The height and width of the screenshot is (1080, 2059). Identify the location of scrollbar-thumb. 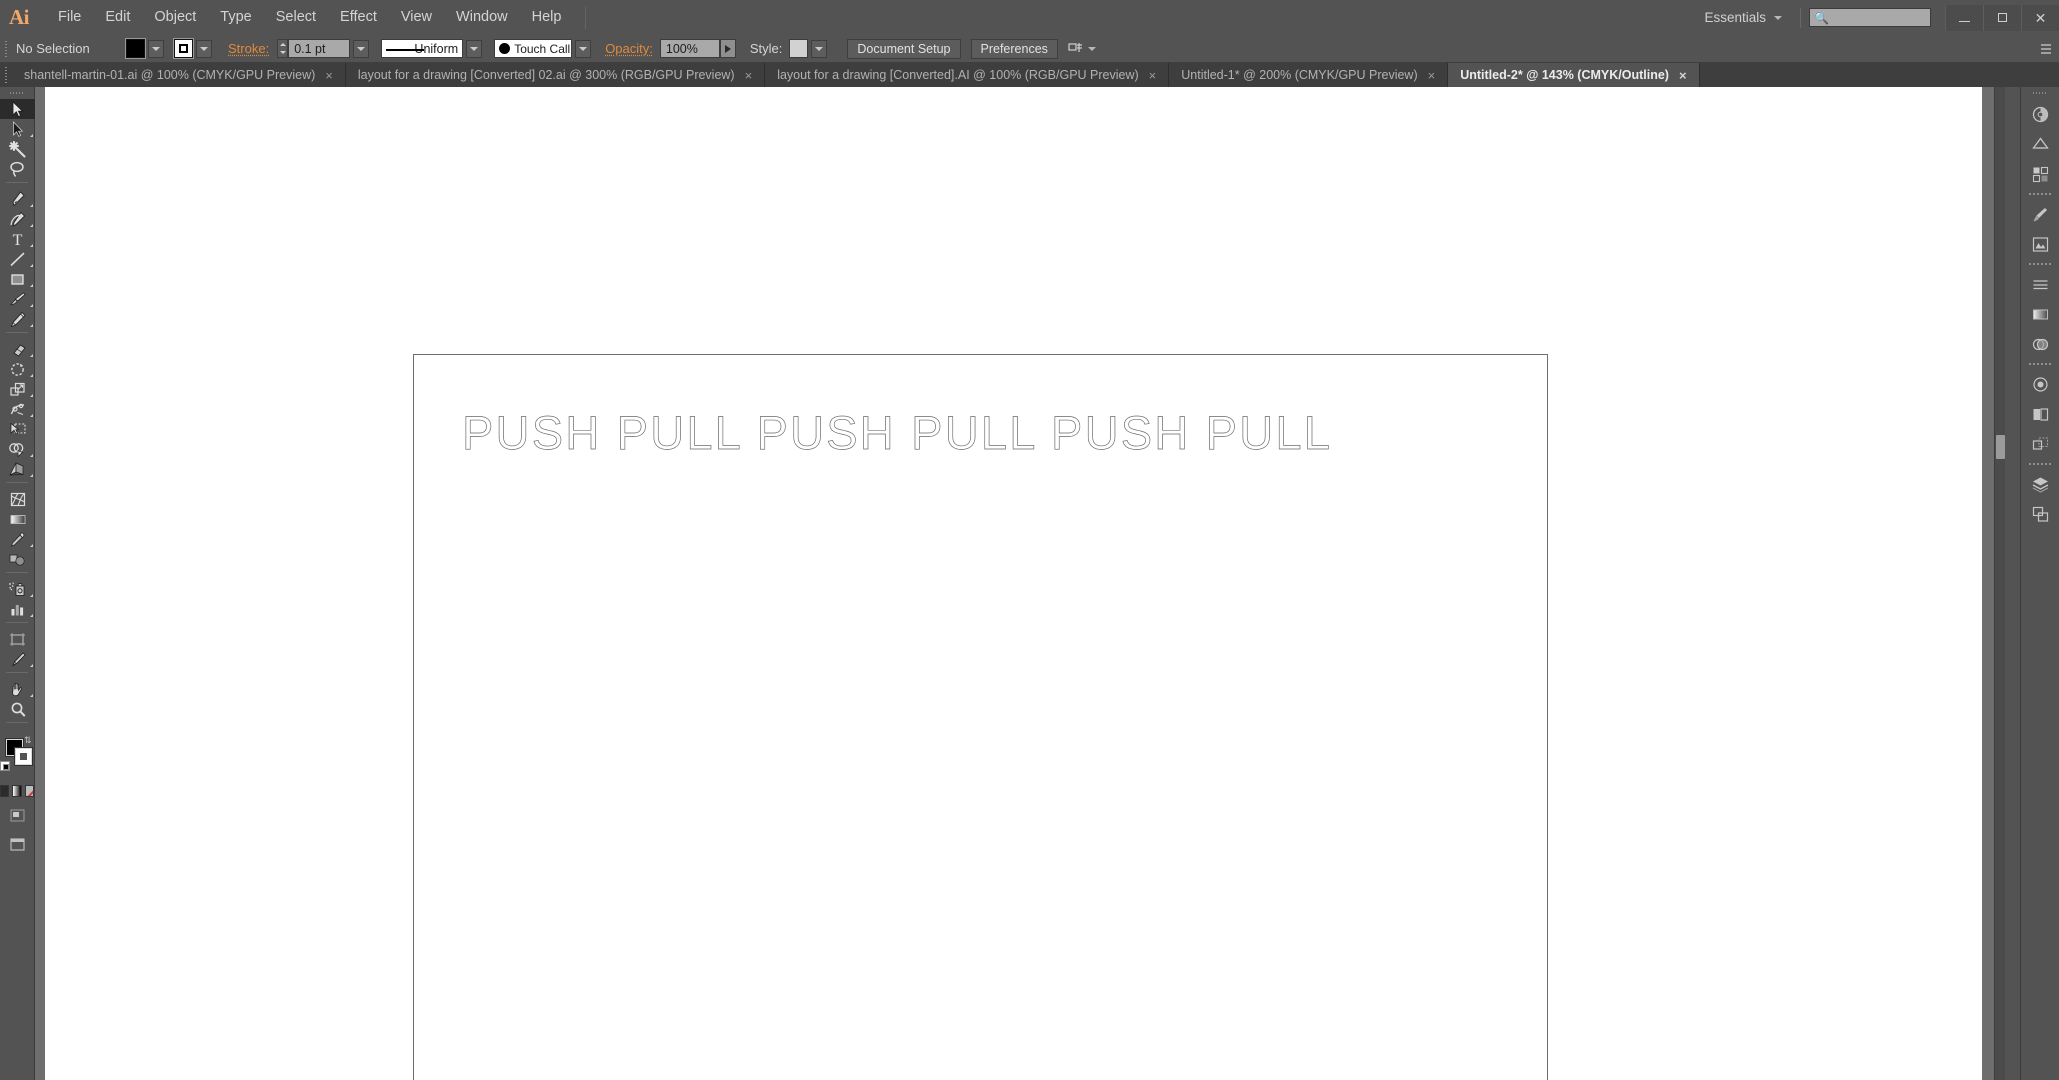
(2000, 447).